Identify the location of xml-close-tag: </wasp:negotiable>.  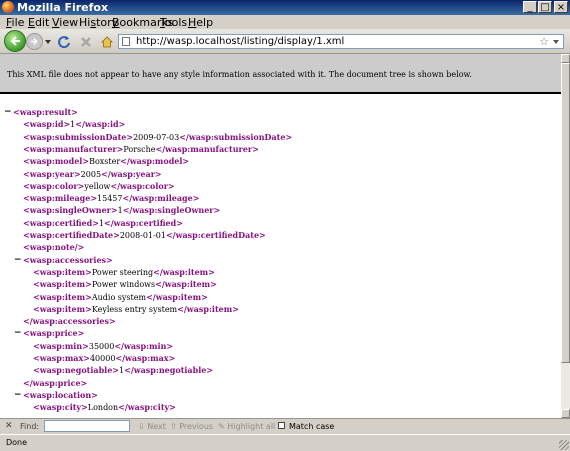
(169, 370).